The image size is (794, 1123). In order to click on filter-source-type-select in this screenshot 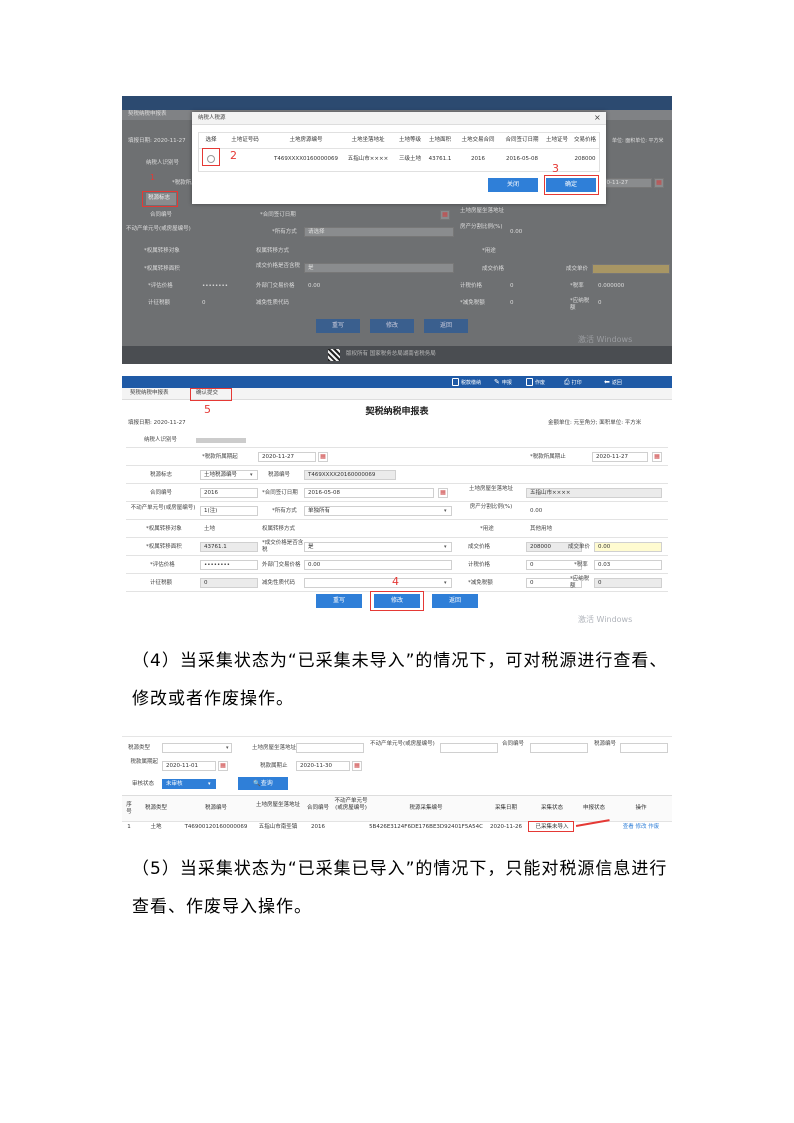, I will do `click(197, 748)`.